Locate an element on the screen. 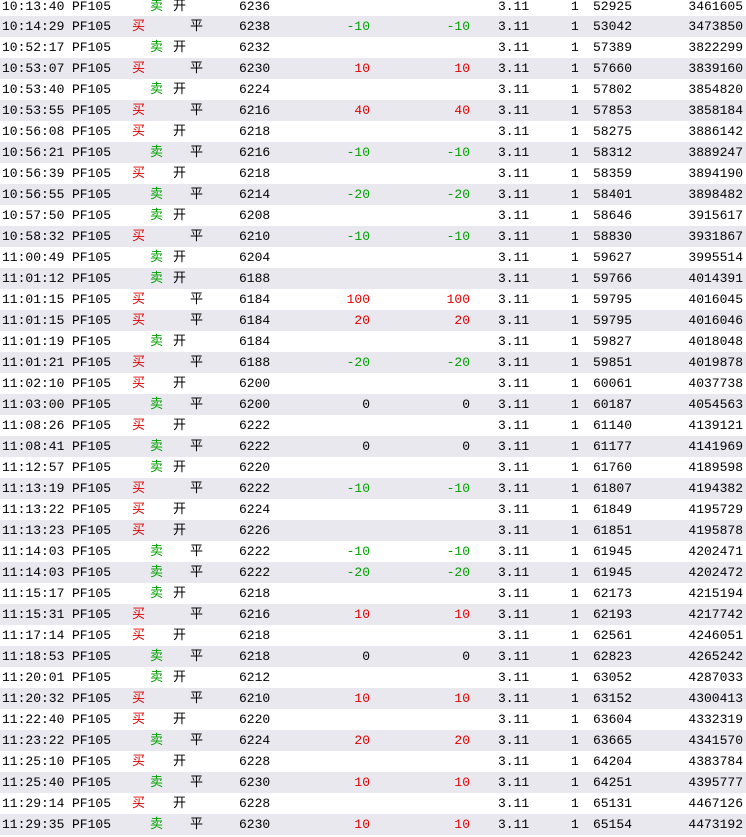 Image resolution: width=746 pixels, height=837 pixels. trade-time: 10:52:17 is located at coordinates (33, 47).